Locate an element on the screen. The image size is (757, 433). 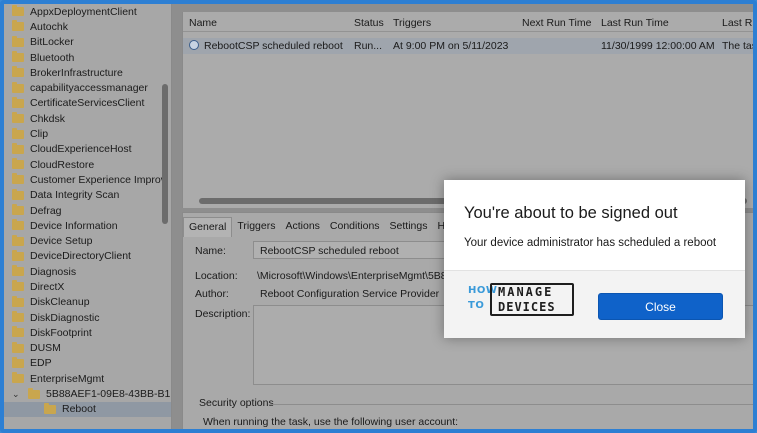
tree-item: DirectX is located at coordinates (87, 286).